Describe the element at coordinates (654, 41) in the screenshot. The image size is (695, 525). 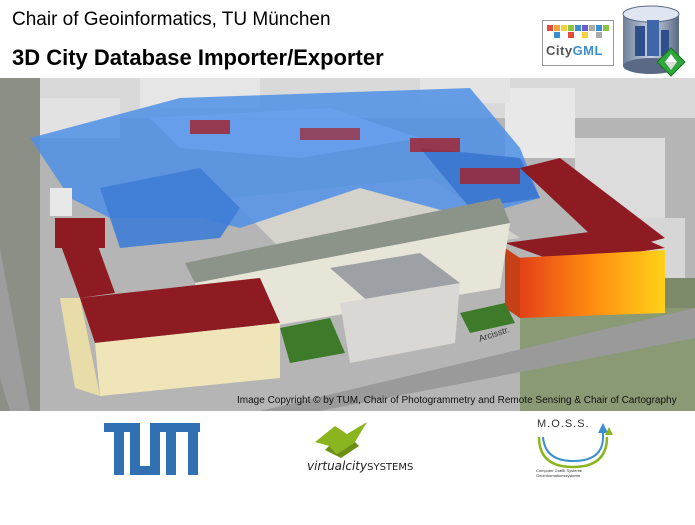
I see `database-icon` at that location.